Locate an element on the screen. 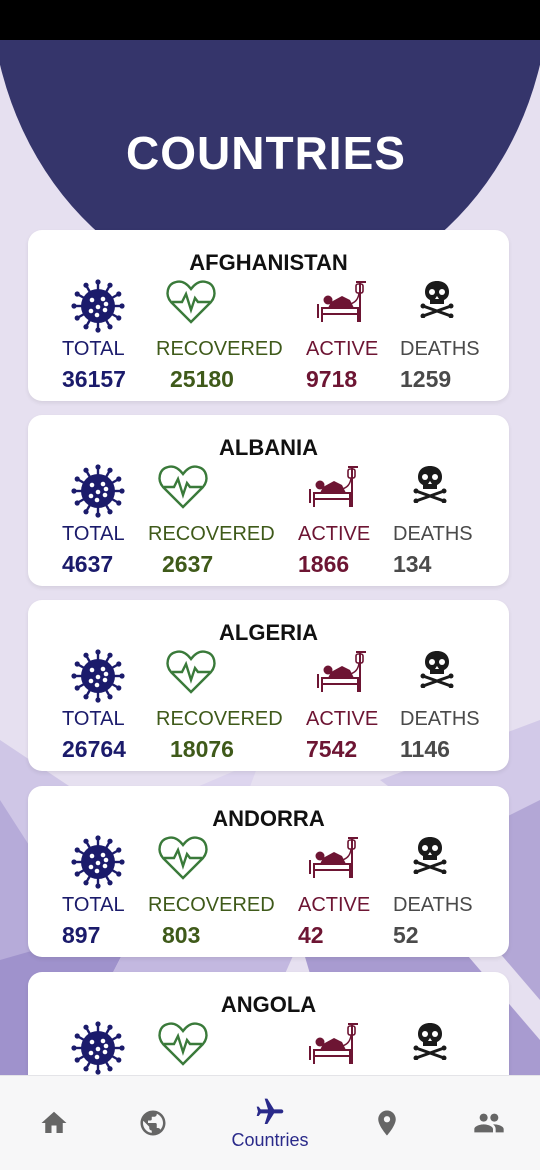  nav-globe is located at coordinates (153, 1123).